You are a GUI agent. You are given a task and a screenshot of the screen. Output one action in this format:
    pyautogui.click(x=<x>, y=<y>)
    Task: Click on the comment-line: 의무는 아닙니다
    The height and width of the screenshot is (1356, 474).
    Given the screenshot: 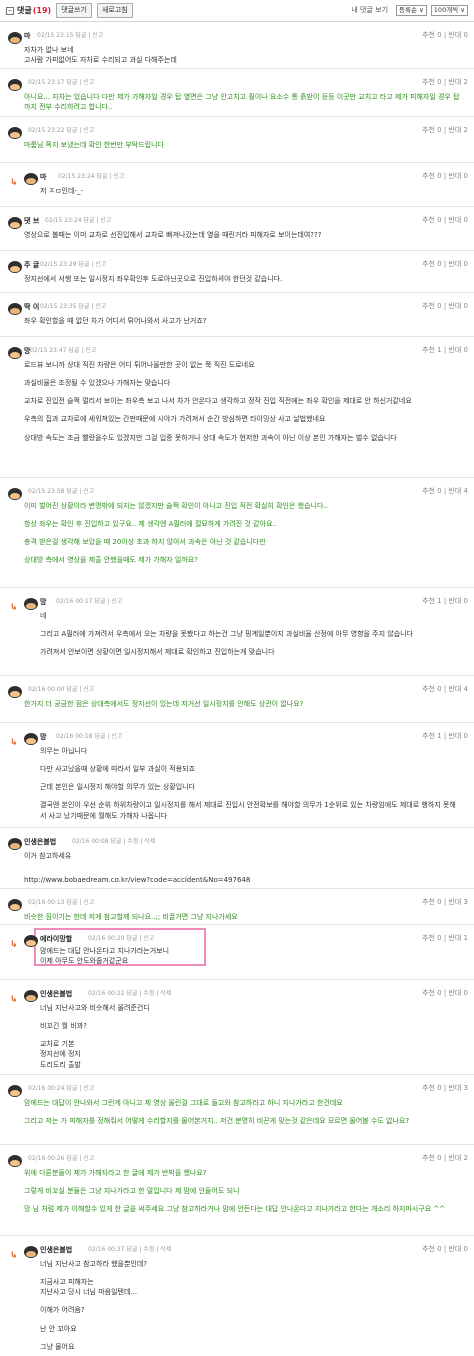 What is the action you would take?
    pyautogui.click(x=64, y=751)
    